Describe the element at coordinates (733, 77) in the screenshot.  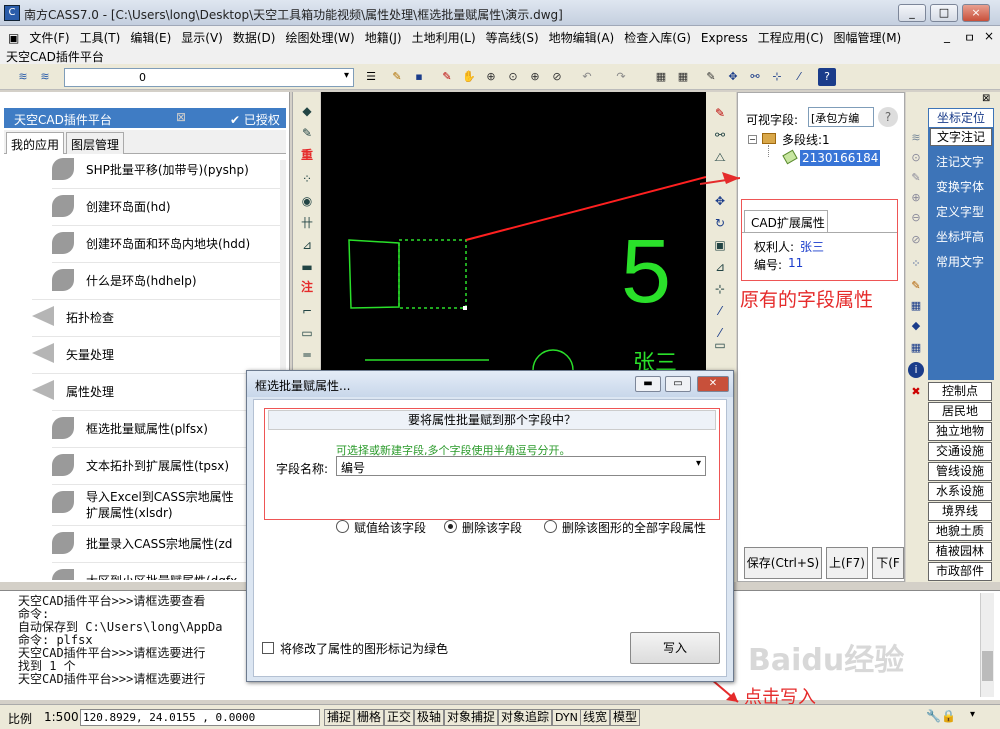
I see `move-icon: ✥` at that location.